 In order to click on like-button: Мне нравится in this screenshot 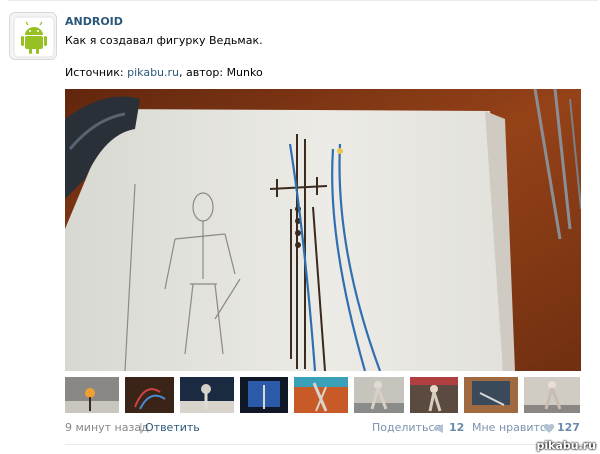, I will do `click(512, 427)`.